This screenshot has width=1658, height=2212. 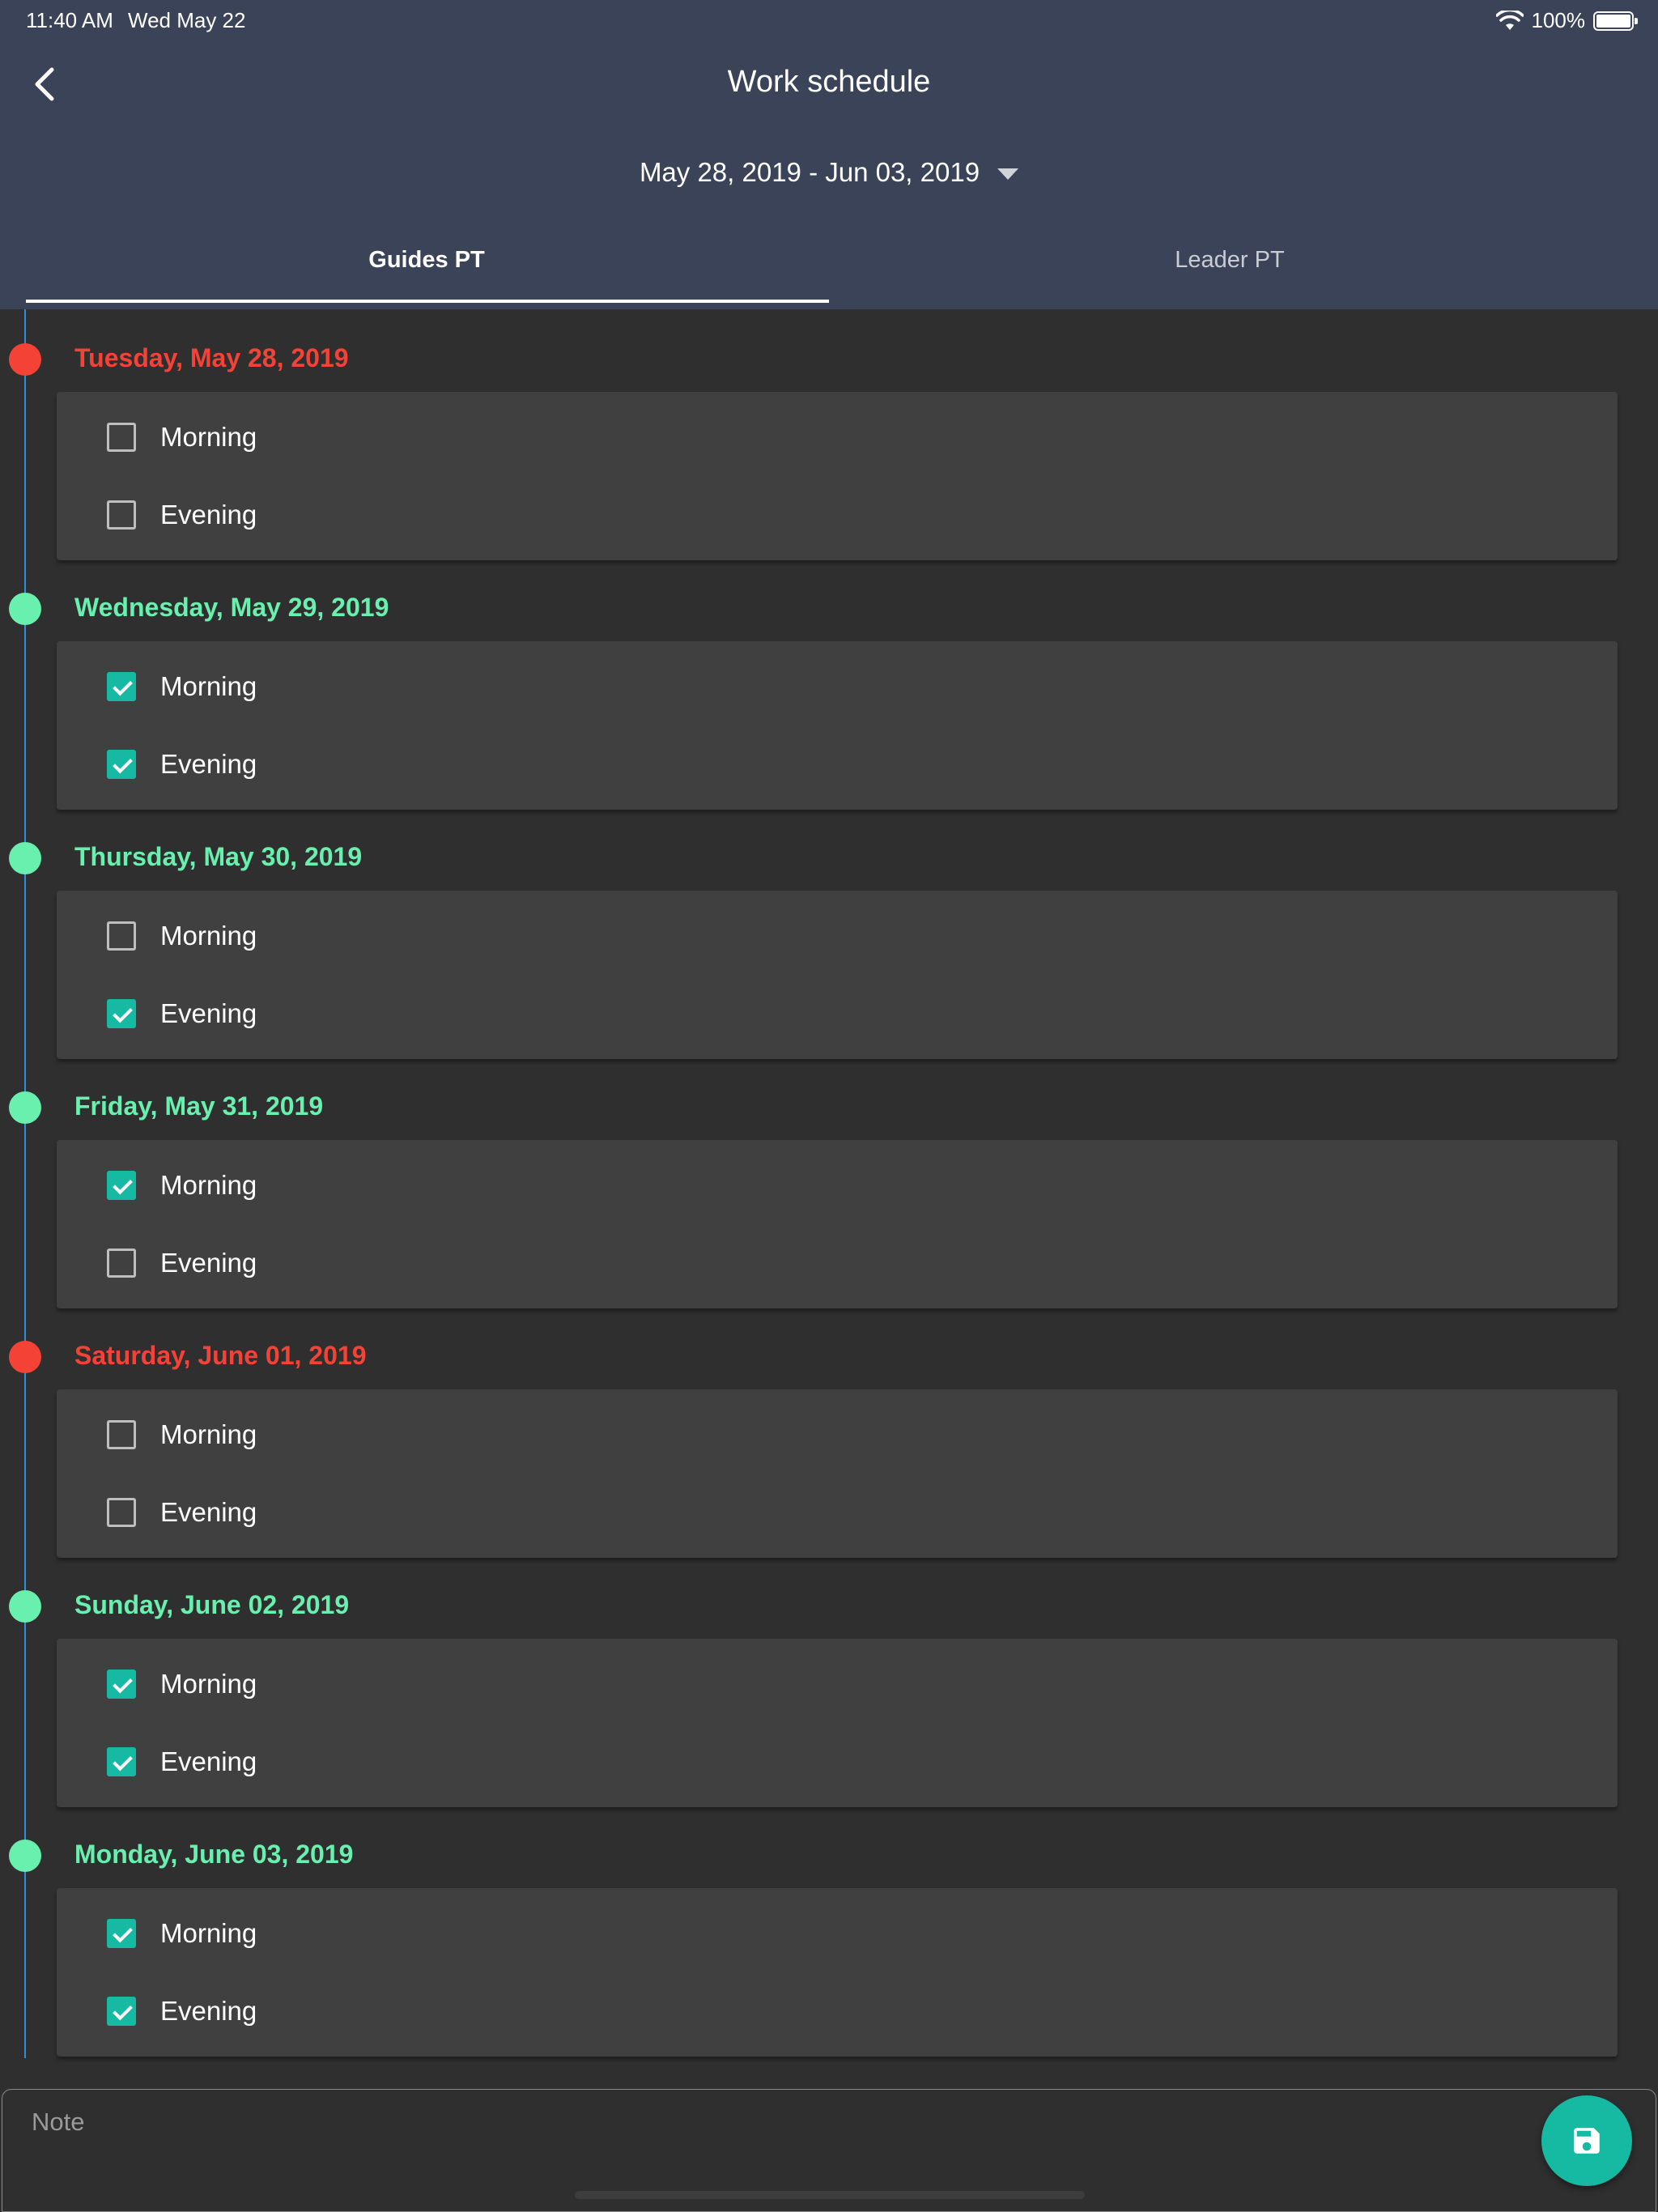 I want to click on date-range-selector: May 28, 2019 - Jun 03, 2019, so click(x=829, y=173).